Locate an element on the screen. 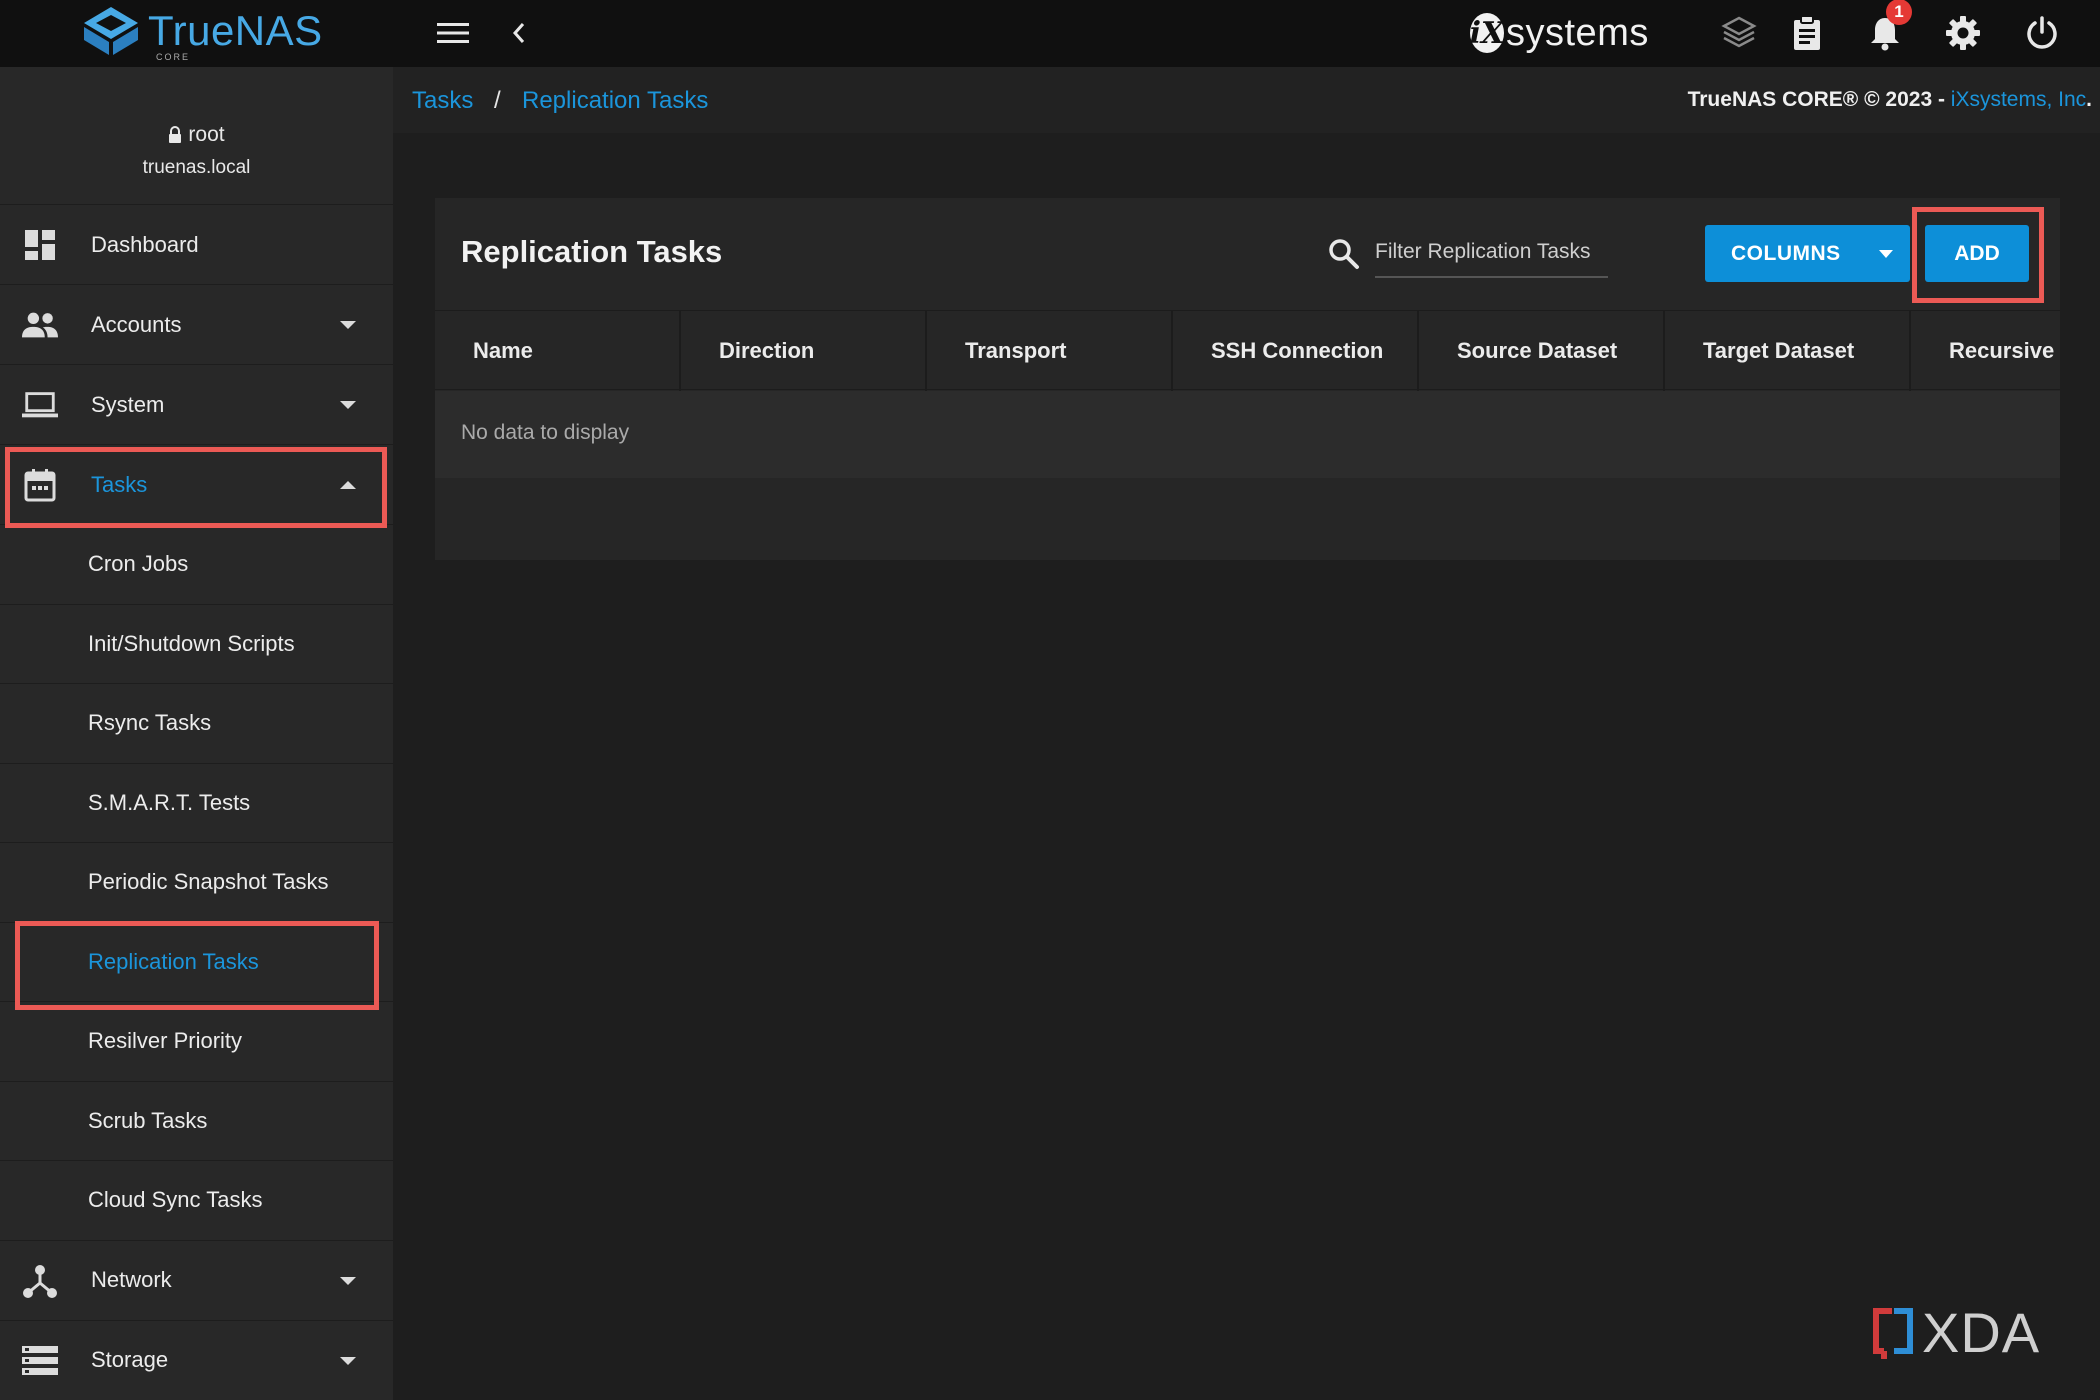  accounts-icon is located at coordinates (40, 325).